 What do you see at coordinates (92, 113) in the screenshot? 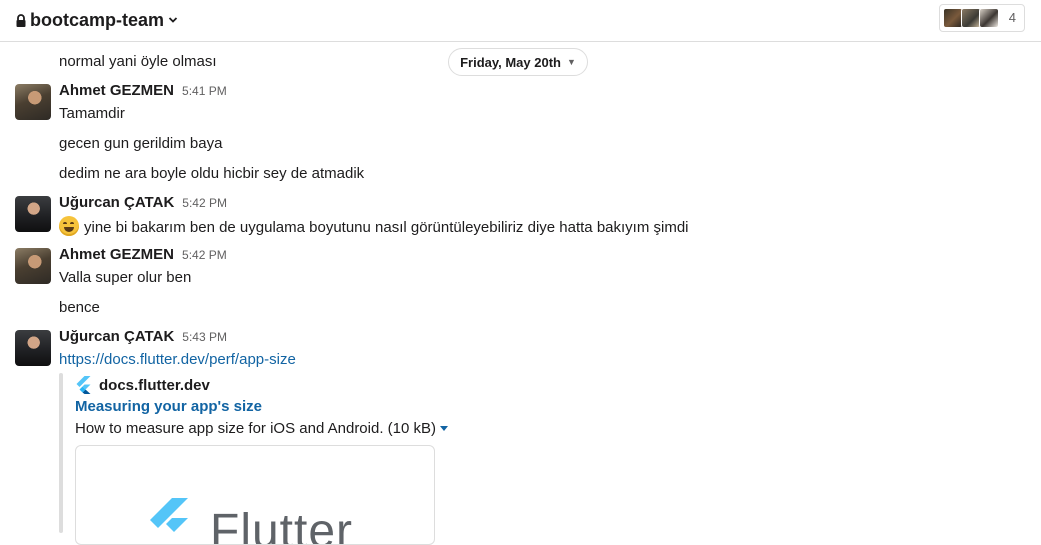
I see `message-text: Tamamdir` at bounding box center [92, 113].